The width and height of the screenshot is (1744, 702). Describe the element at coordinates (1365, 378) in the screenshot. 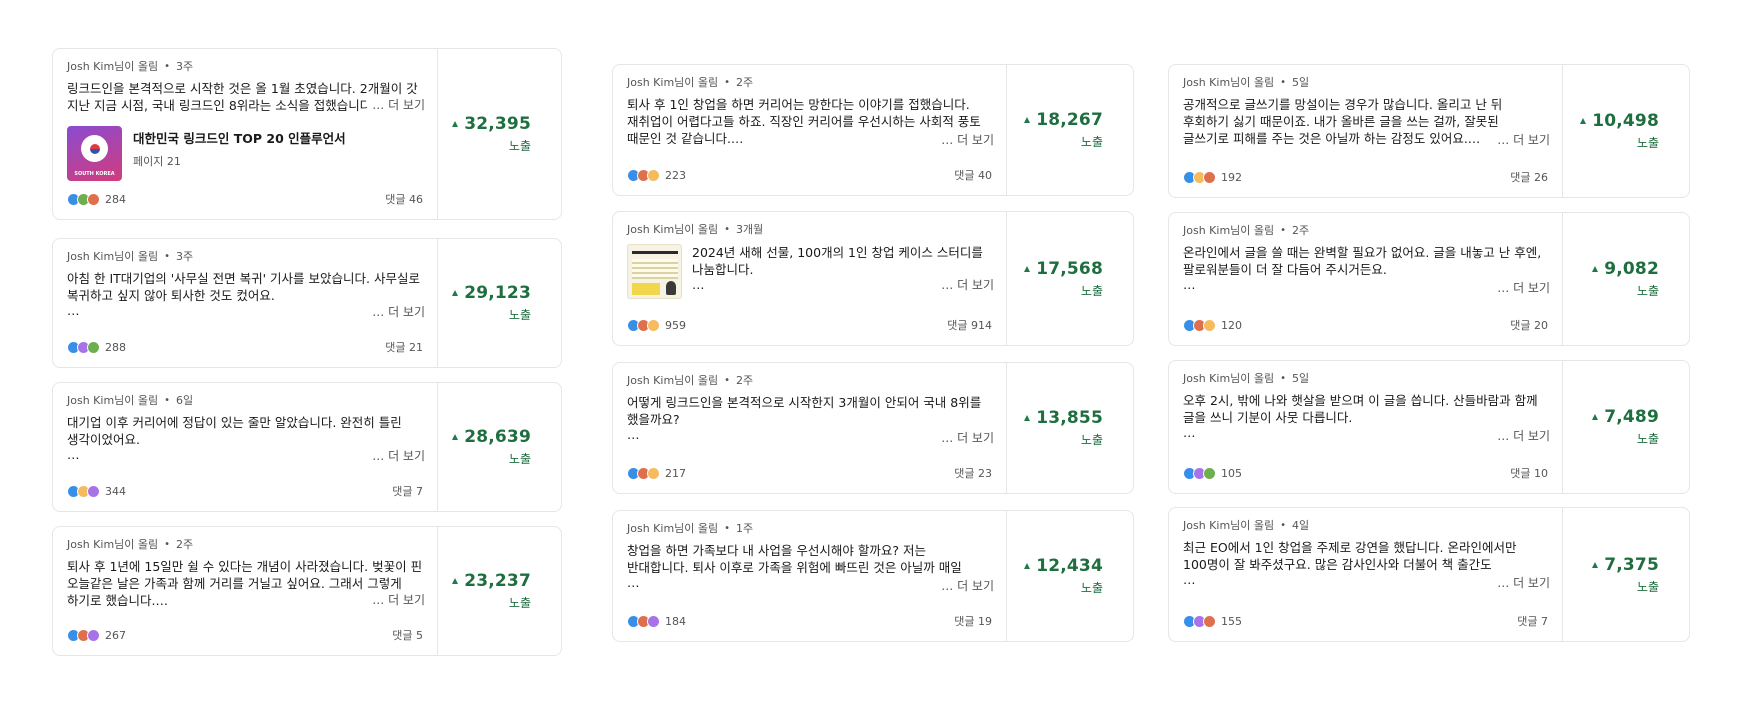

I see `post-meta: Josh Kim님이 올림 • 5일` at that location.